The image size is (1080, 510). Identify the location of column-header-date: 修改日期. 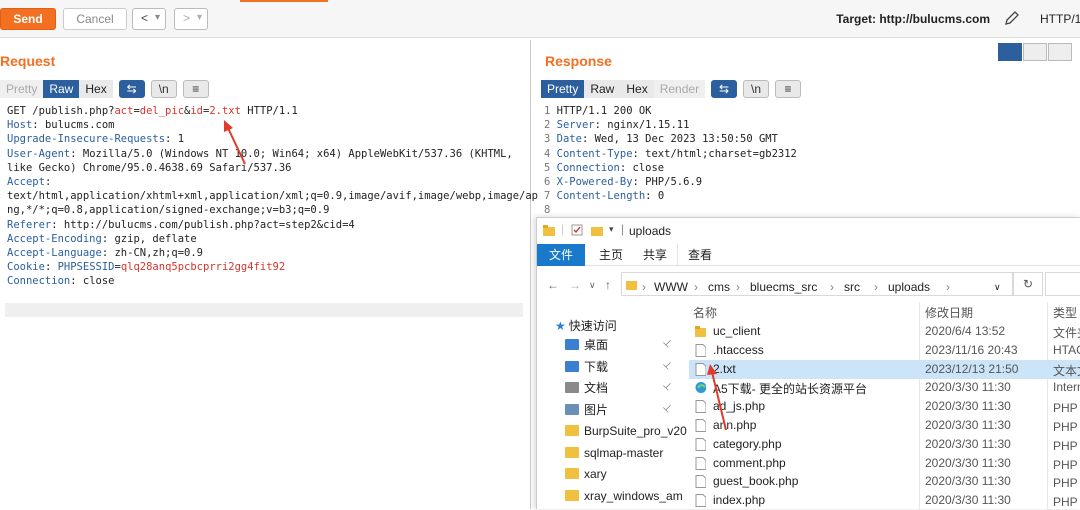
(949, 312).